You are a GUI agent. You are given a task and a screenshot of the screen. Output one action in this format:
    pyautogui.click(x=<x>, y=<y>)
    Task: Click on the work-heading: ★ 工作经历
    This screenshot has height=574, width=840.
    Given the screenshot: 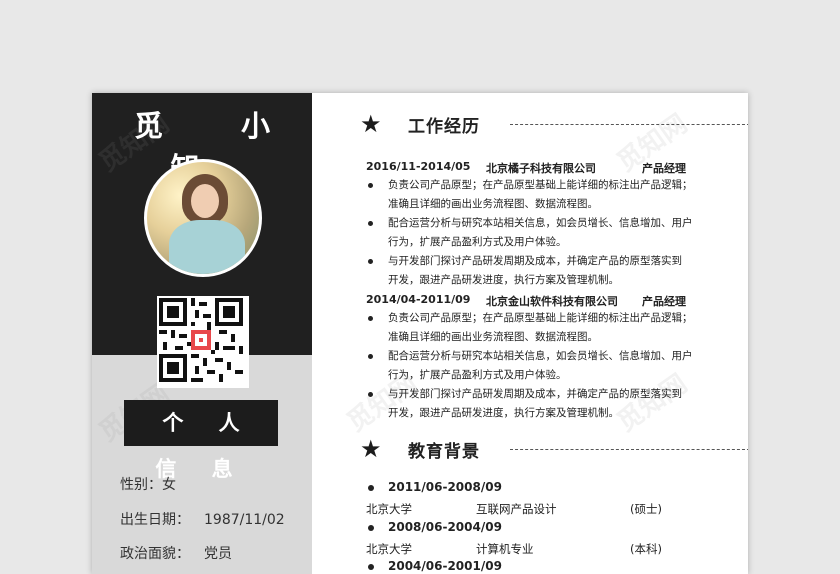 What is the action you would take?
    pyautogui.click(x=554, y=124)
    